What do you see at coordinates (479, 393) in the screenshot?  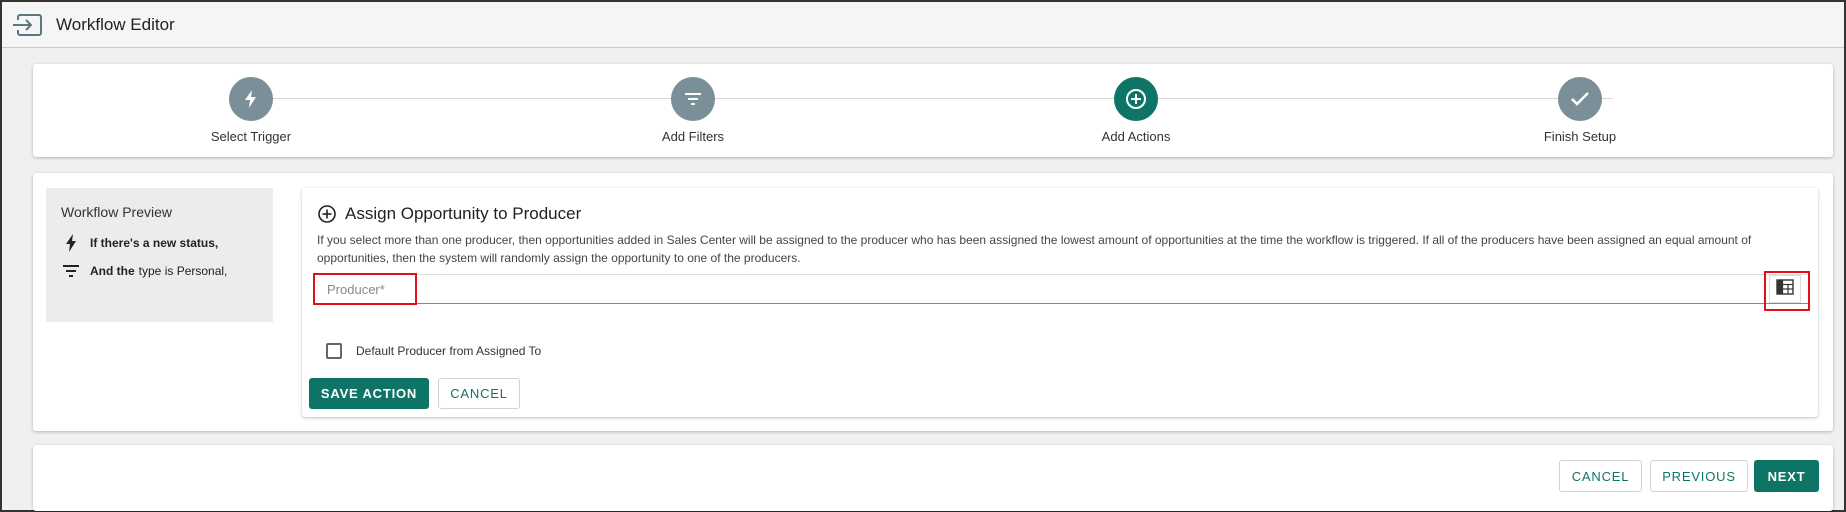 I see `cancel-action-button: CANCEL` at bounding box center [479, 393].